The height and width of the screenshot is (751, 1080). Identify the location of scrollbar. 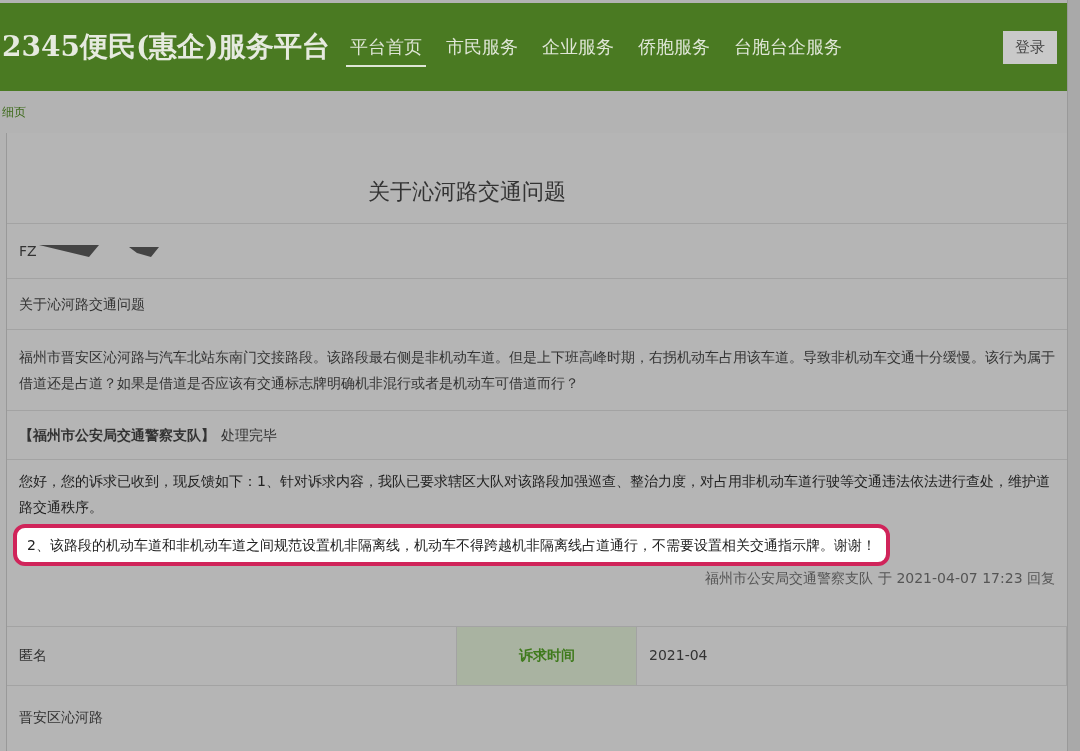
(1073, 375).